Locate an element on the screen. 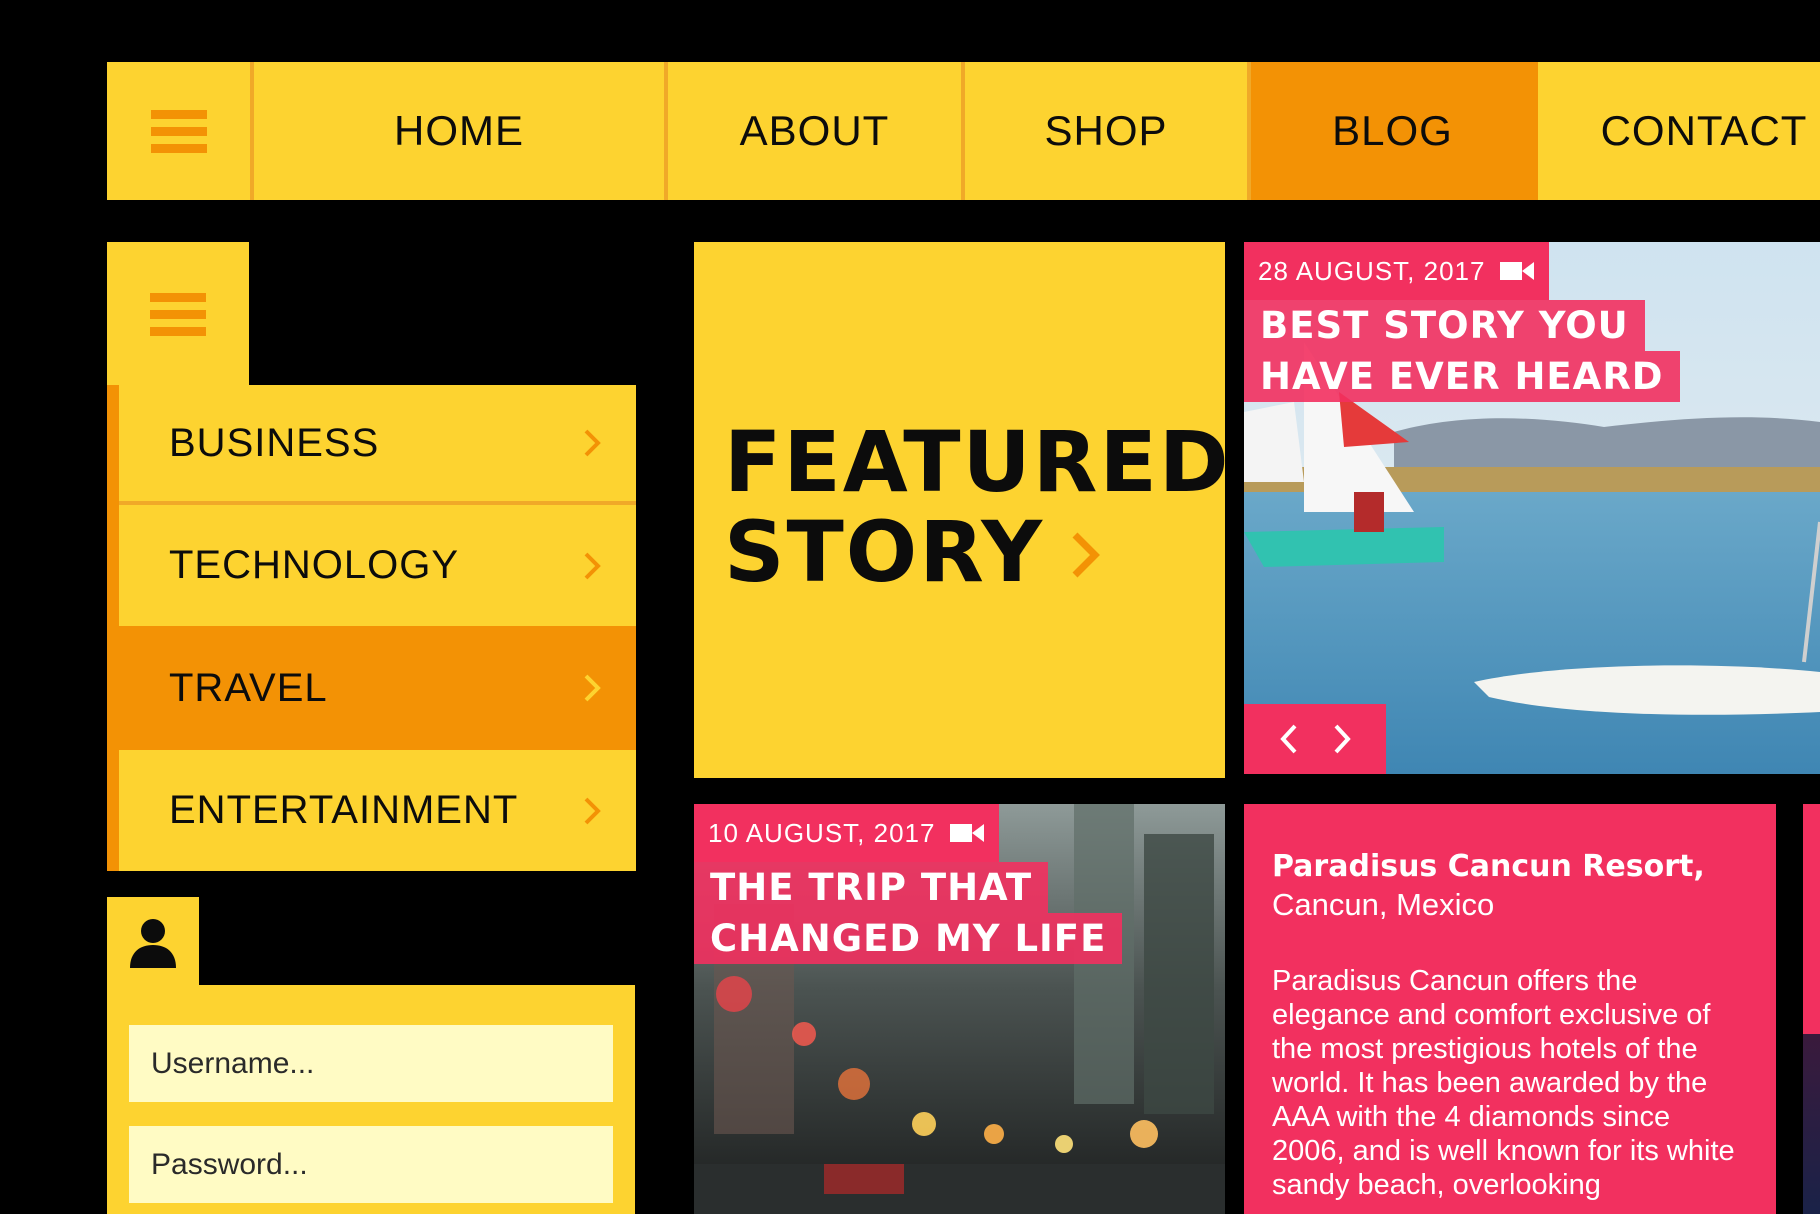 The image size is (1820, 1214). featured-title-line2: STORY is located at coordinates (884, 552).